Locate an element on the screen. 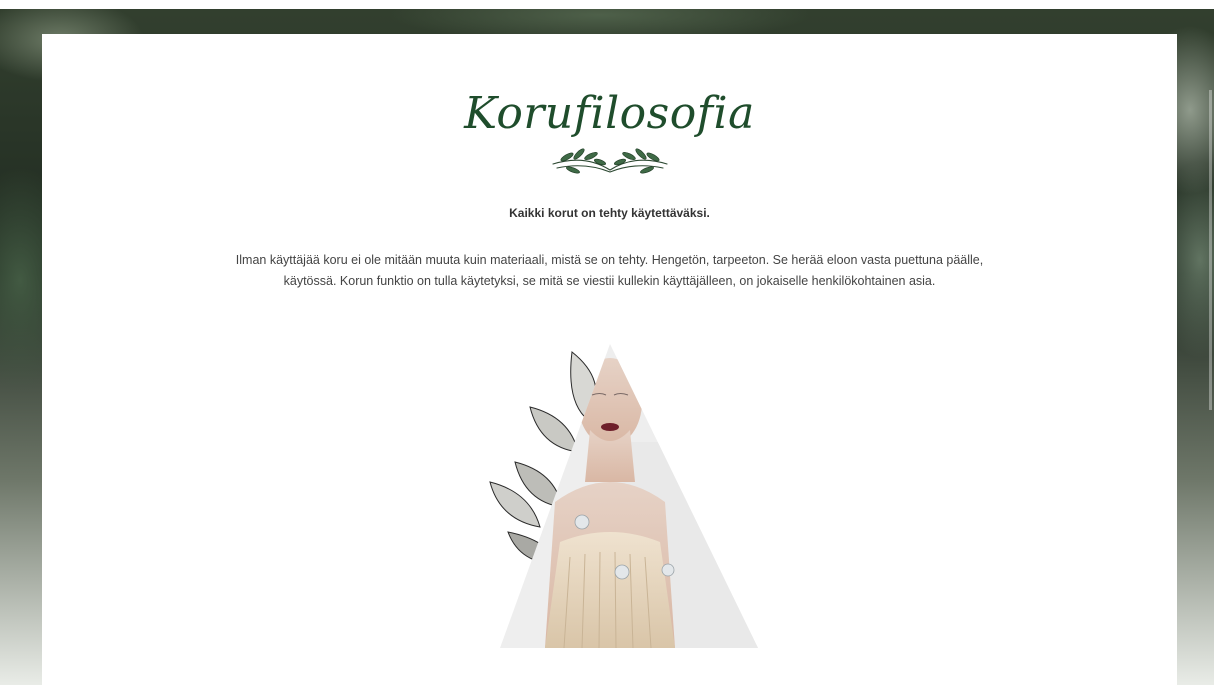 This screenshot has width=1214, height=685. scrollbar-track is located at coordinates (1210, 250).